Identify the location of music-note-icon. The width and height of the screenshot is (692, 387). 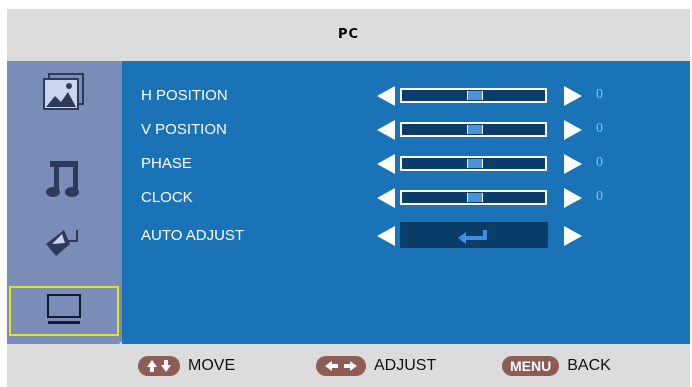
(62, 179).